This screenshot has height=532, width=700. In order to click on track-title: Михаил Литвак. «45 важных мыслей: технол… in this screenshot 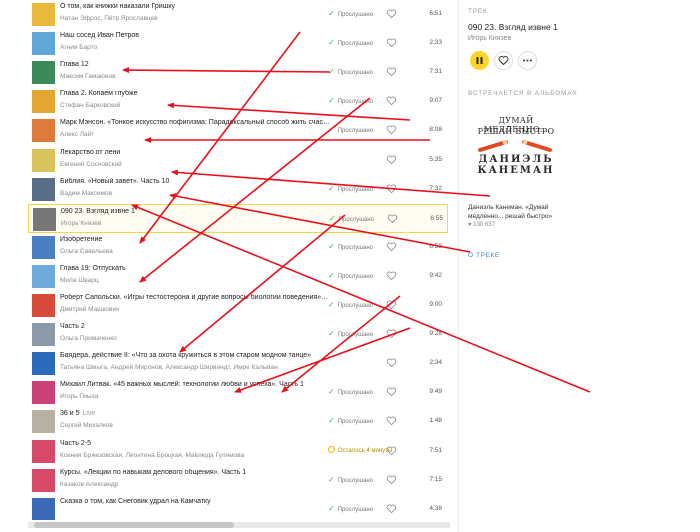, I will do `click(195, 384)`.